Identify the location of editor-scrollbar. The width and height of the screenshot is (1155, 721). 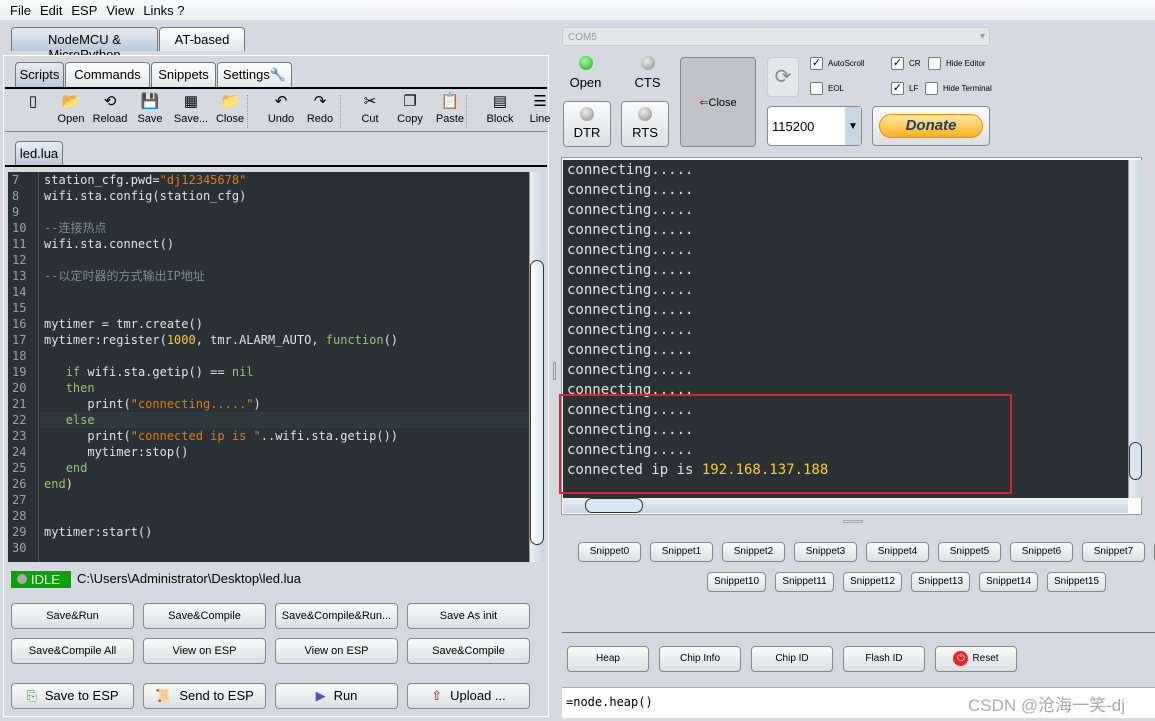
(536, 367).